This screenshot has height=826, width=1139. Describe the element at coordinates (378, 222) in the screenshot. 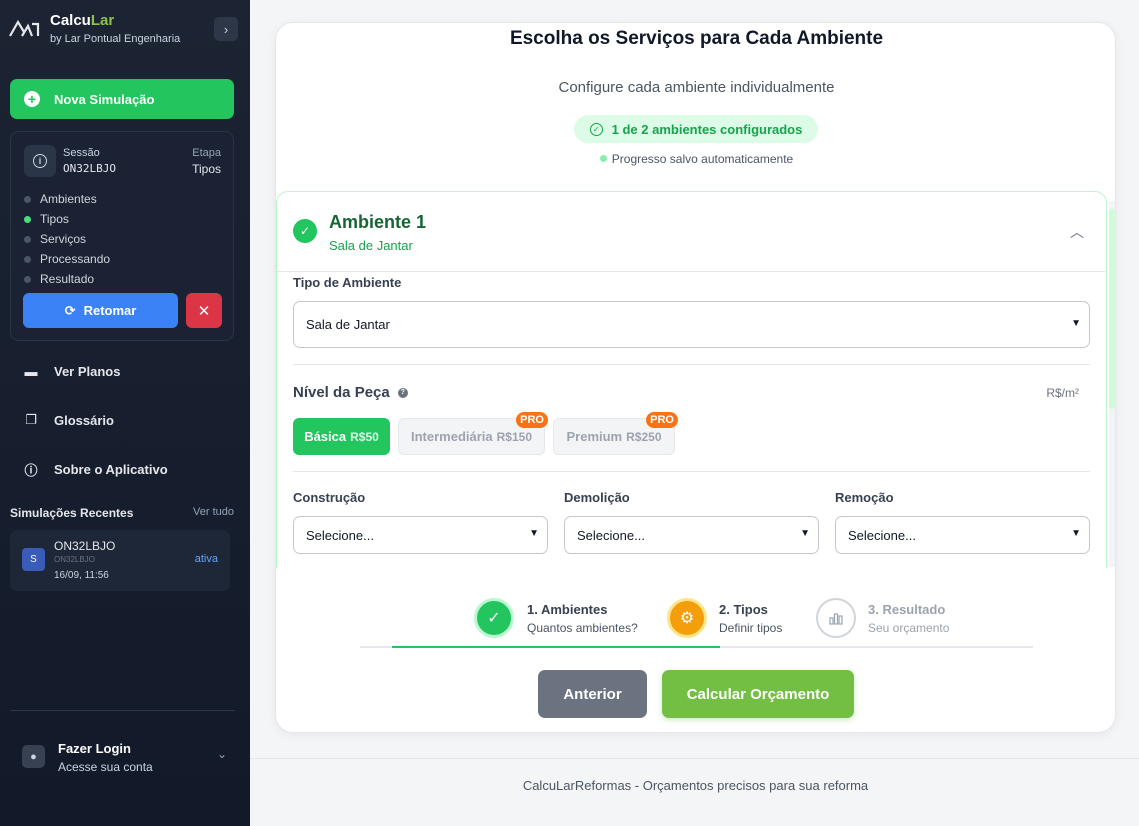

I see `environment-title: Ambiente 1` at that location.